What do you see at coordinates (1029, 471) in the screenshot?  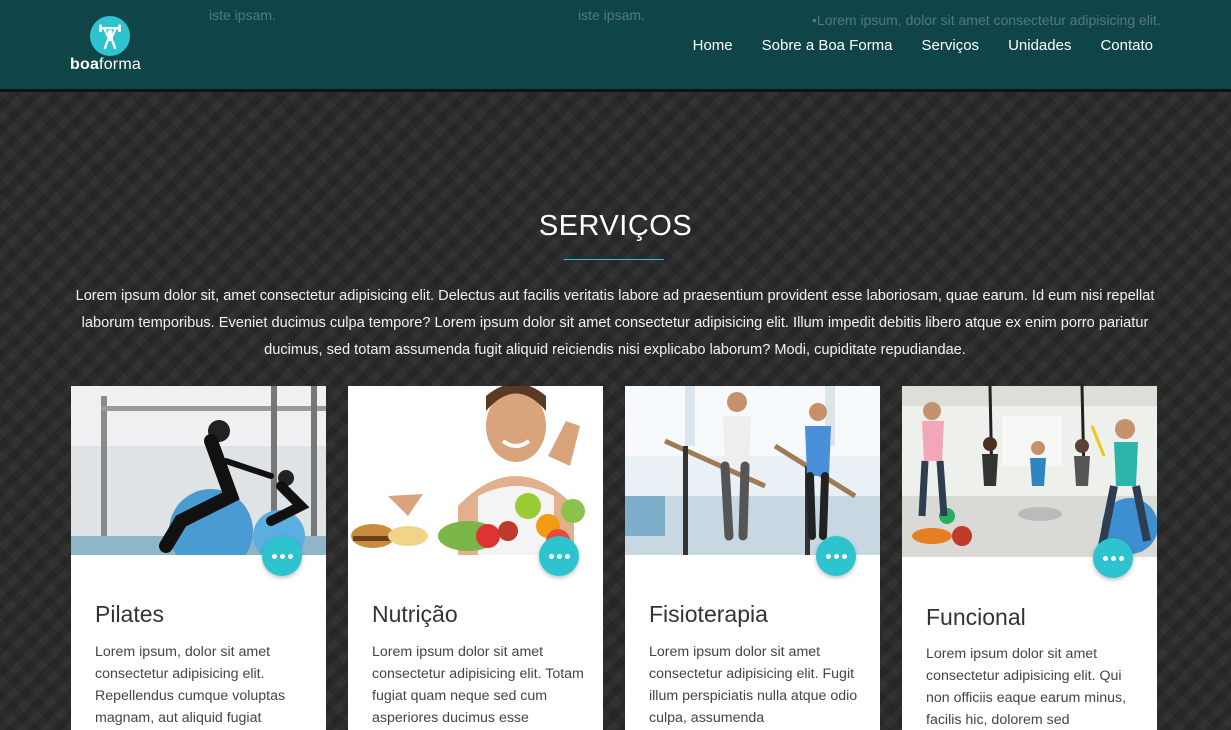 I see `functional-training-photo` at bounding box center [1029, 471].